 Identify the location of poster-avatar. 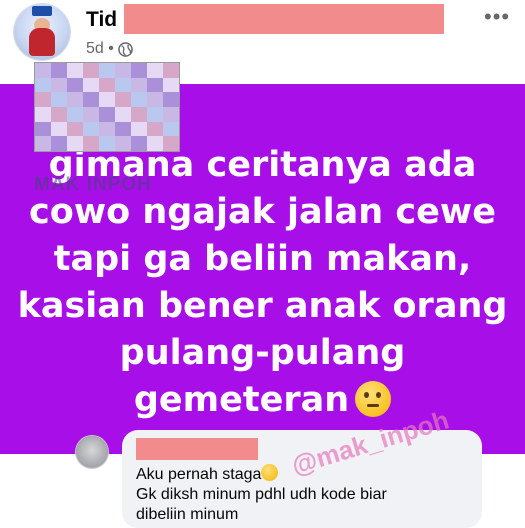
(42, 32).